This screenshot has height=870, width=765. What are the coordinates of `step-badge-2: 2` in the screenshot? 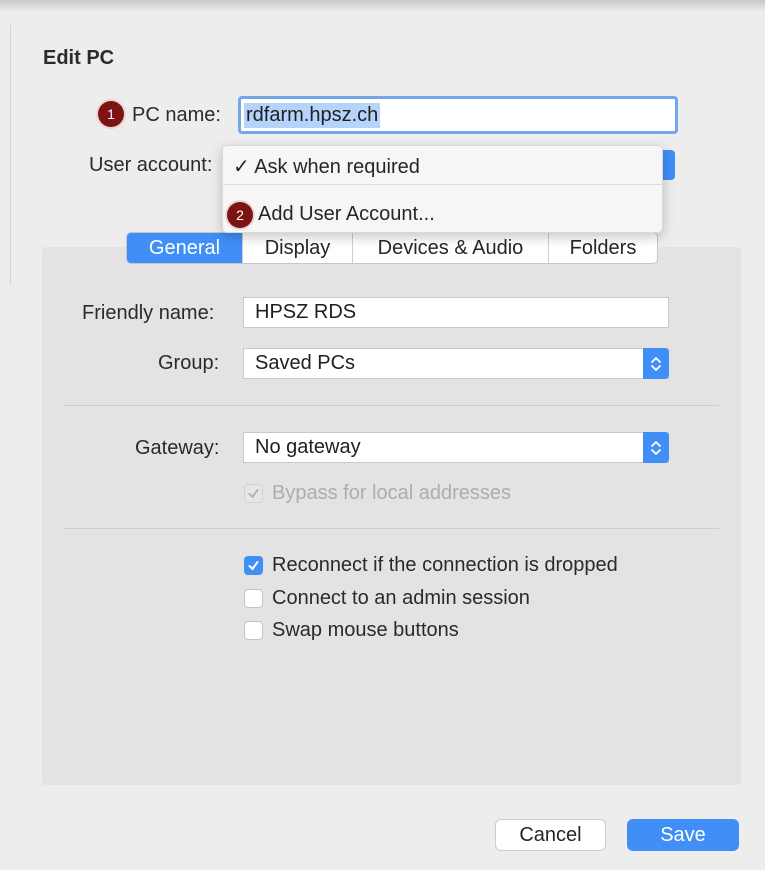 It's located at (240, 215).